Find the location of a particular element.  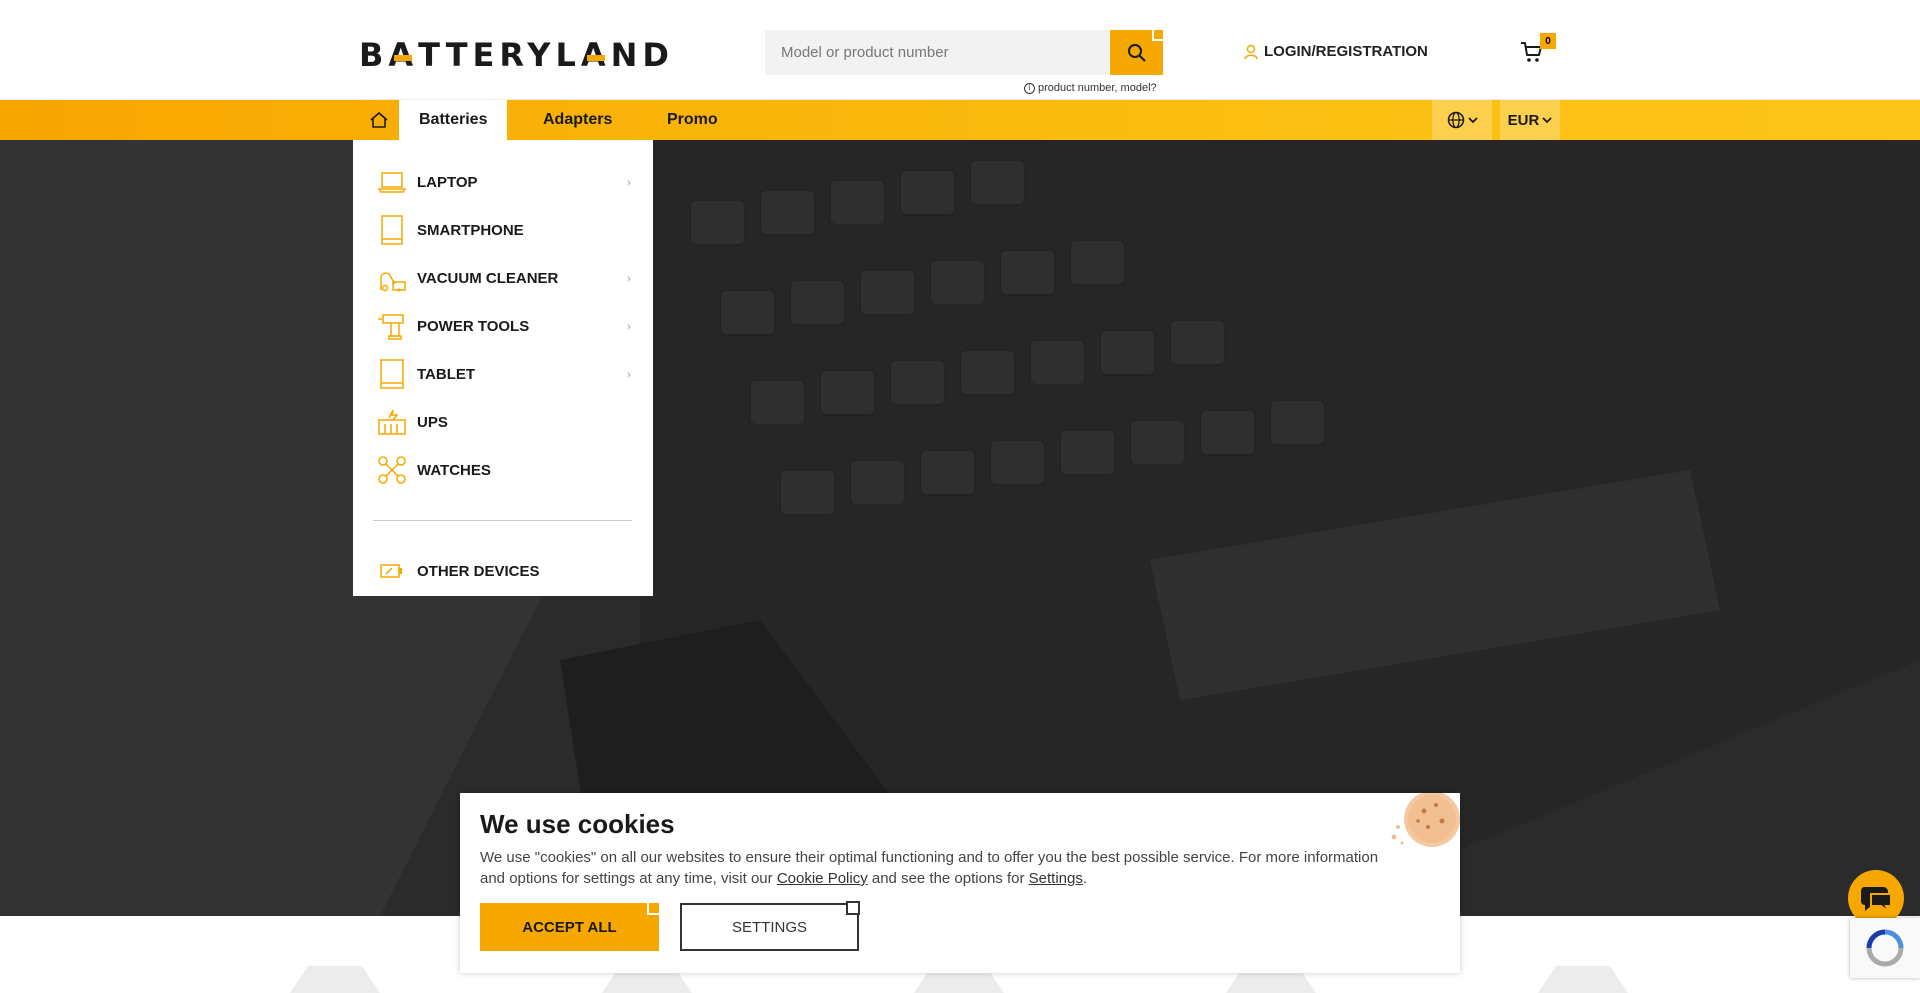

main-nav: Batteries Adapters Promo EUR is located at coordinates (960, 120).